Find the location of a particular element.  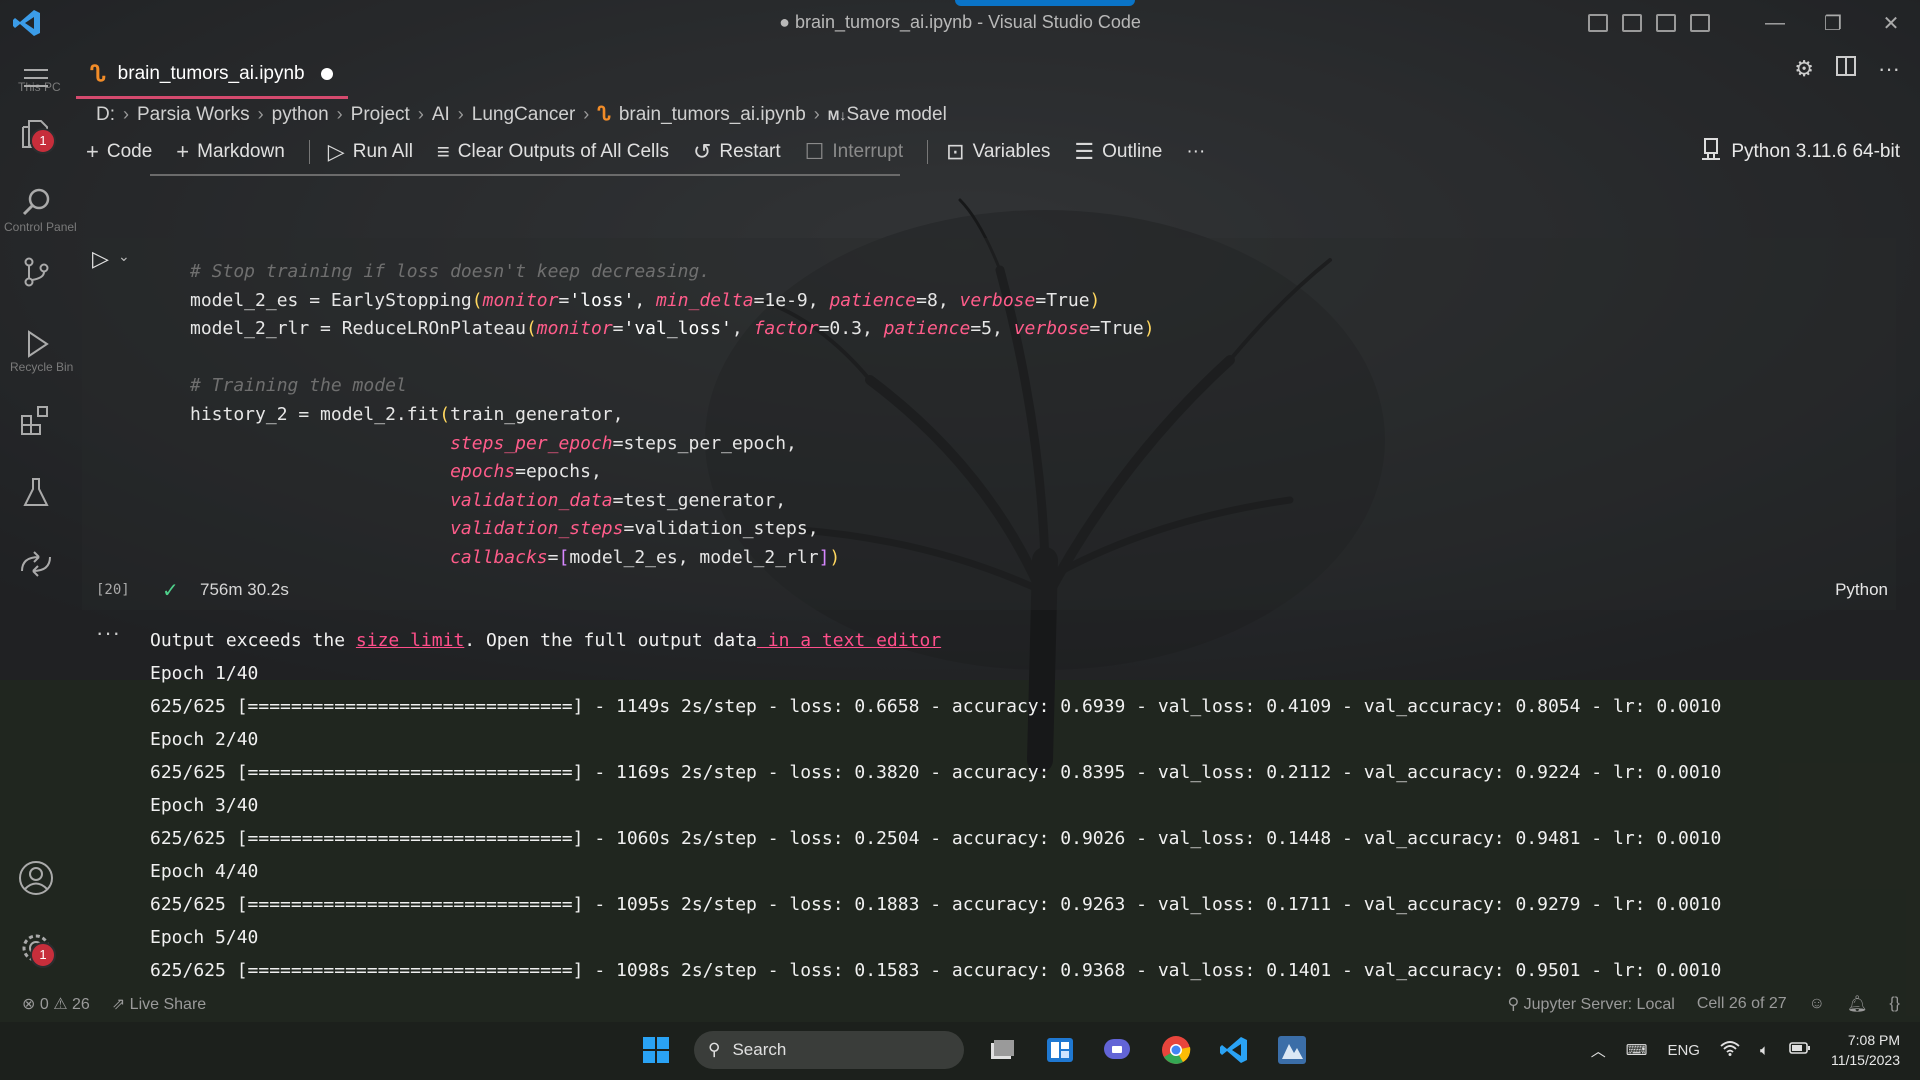

toggle-panel-icon is located at coordinates (1632, 23).